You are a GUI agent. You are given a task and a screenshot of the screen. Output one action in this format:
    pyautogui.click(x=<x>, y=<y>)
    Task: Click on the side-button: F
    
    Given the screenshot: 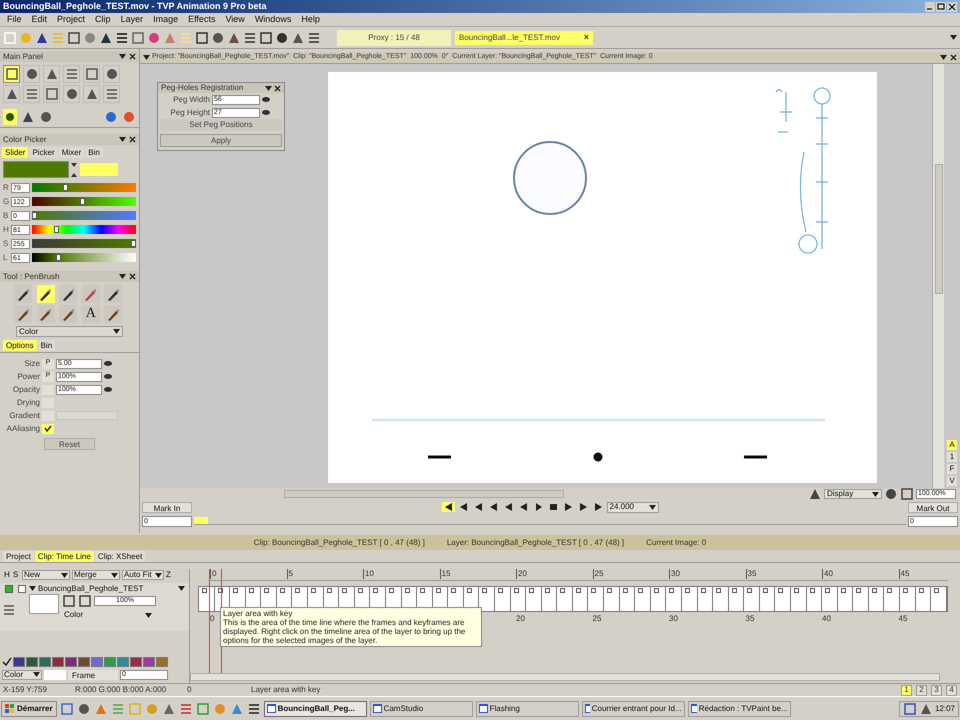 What is the action you would take?
    pyautogui.click(x=952, y=469)
    